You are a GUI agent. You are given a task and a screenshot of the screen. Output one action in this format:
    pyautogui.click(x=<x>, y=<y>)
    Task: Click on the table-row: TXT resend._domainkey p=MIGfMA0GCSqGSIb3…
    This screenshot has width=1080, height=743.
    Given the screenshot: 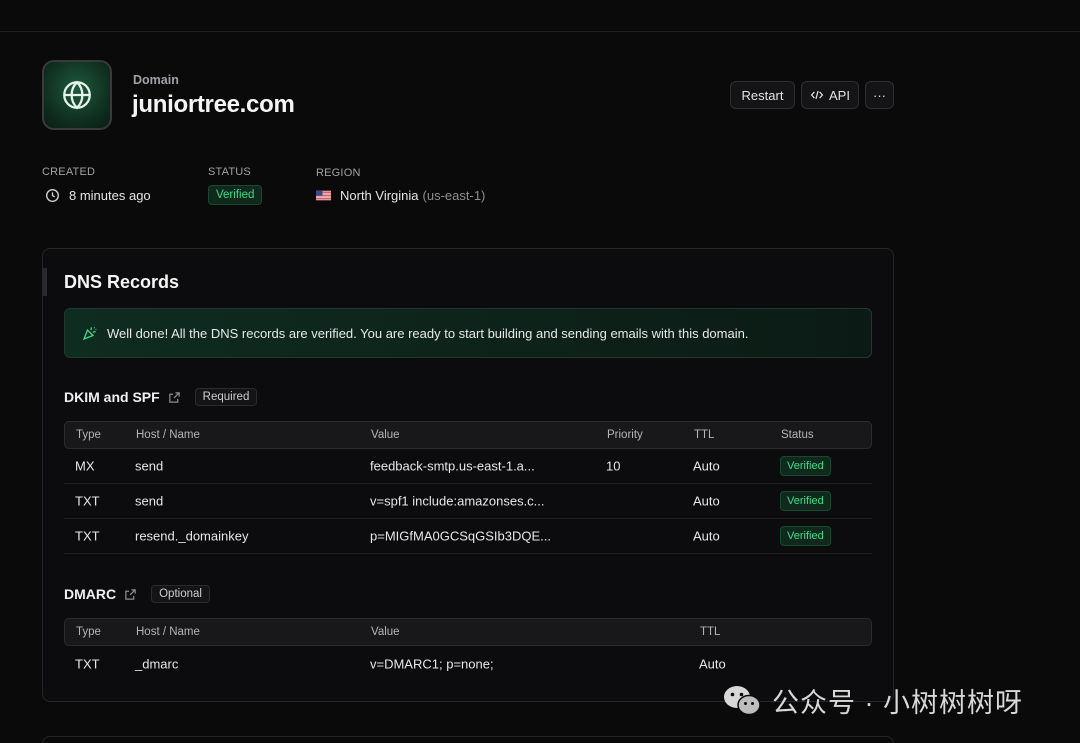 What is the action you would take?
    pyautogui.click(x=468, y=536)
    